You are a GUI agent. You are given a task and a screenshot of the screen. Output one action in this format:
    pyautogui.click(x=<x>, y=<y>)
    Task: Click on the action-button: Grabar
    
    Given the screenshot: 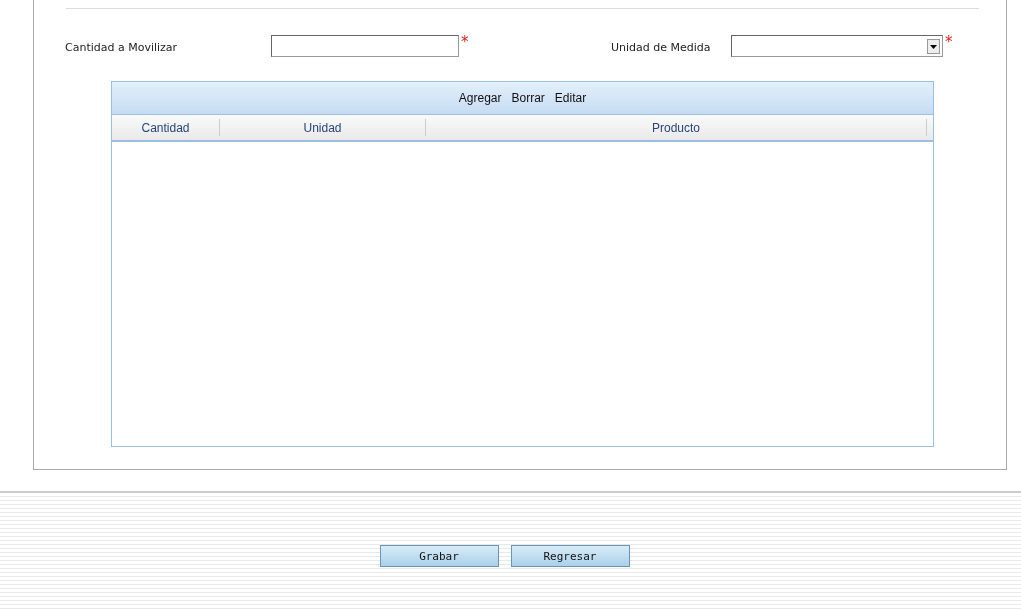 What is the action you would take?
    pyautogui.click(x=439, y=556)
    